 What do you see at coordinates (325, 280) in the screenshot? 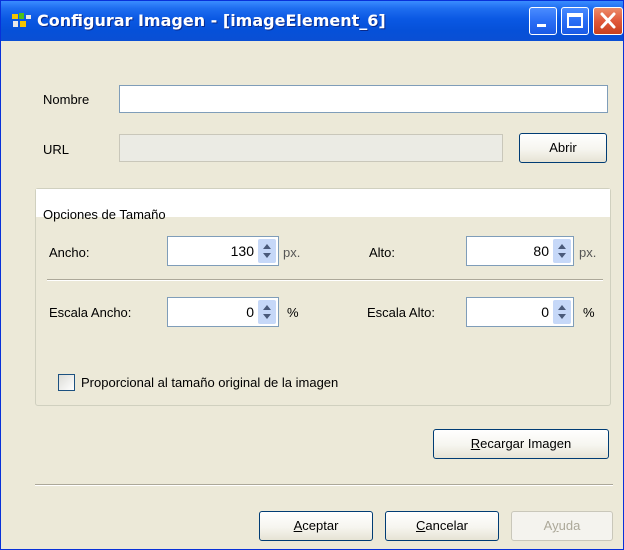
I see `row-separator` at bounding box center [325, 280].